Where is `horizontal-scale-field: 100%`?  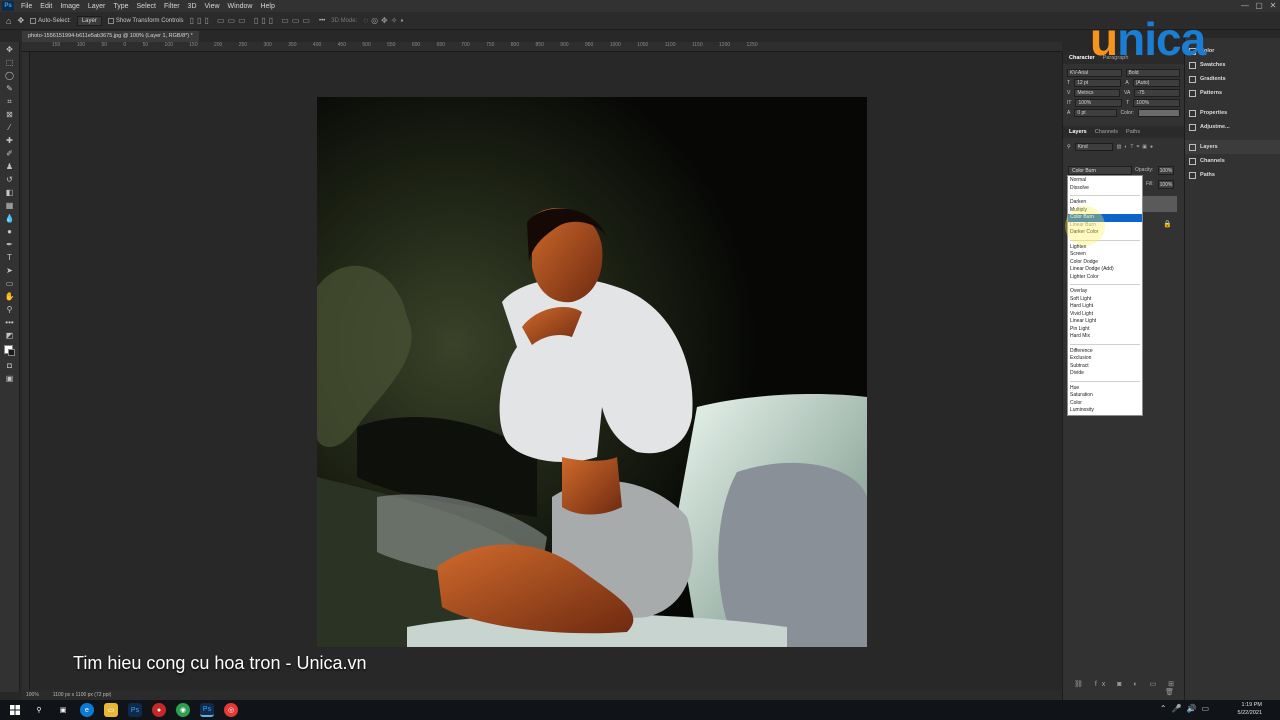
horizontal-scale-field: 100% is located at coordinates (1157, 103).